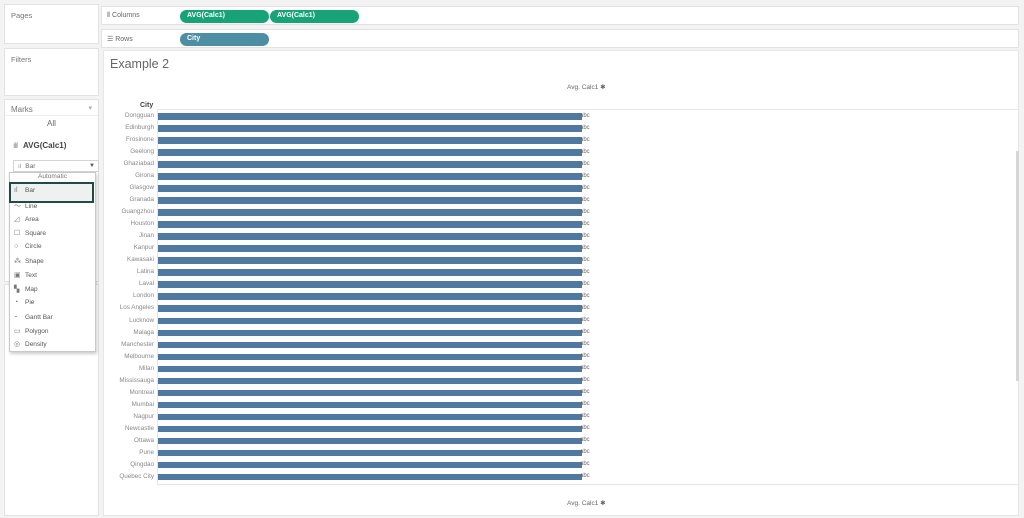 Image resolution: width=1024 pixels, height=518 pixels. What do you see at coordinates (561, 503) in the screenshot?
I see `axis-title-bottom: Avg. Calc1 ✱` at bounding box center [561, 503].